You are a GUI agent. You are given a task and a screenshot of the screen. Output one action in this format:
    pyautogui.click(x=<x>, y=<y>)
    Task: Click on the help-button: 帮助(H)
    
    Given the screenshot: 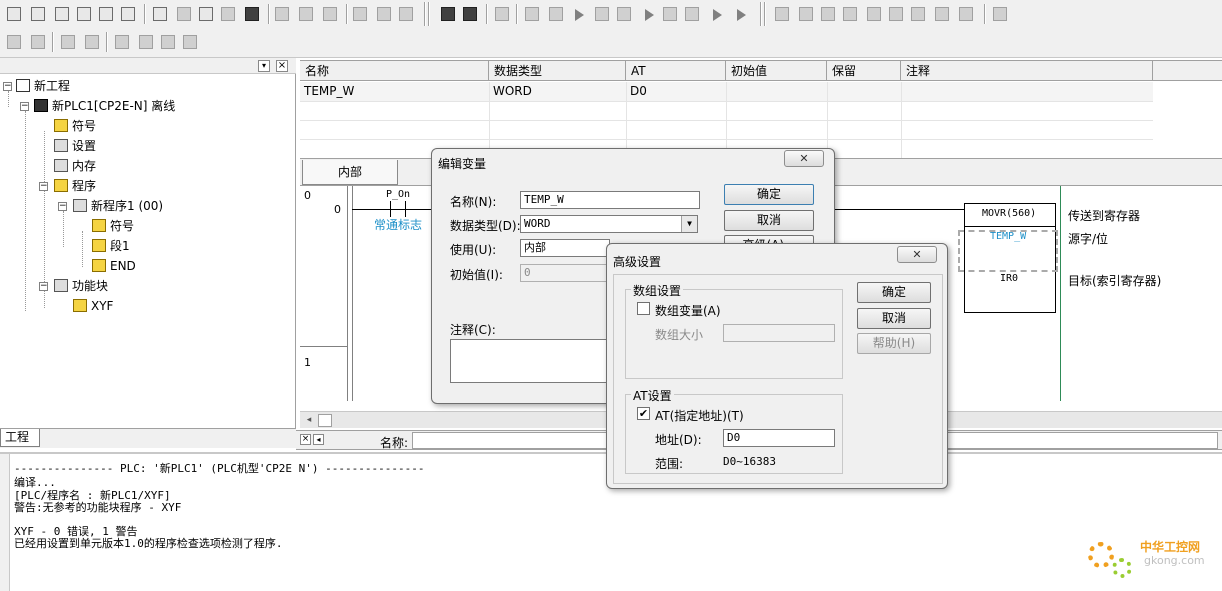 What is the action you would take?
    pyautogui.click(x=894, y=343)
    